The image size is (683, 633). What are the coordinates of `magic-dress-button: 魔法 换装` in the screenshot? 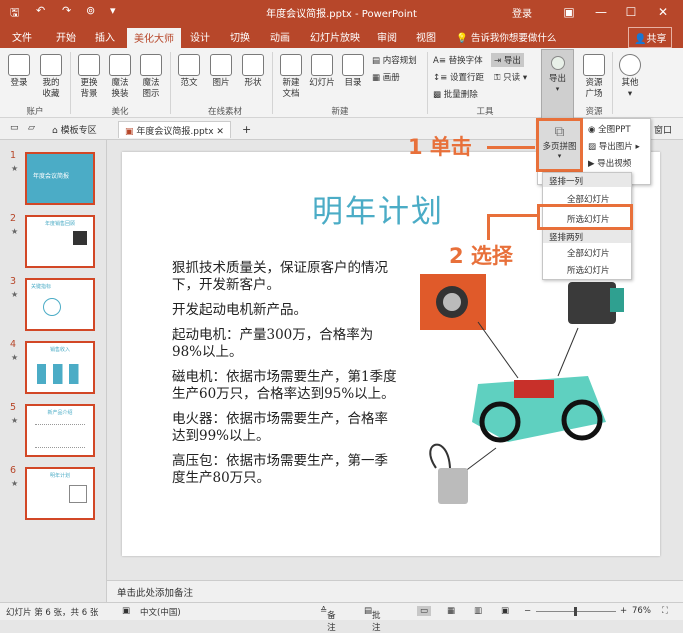 It's located at (120, 77).